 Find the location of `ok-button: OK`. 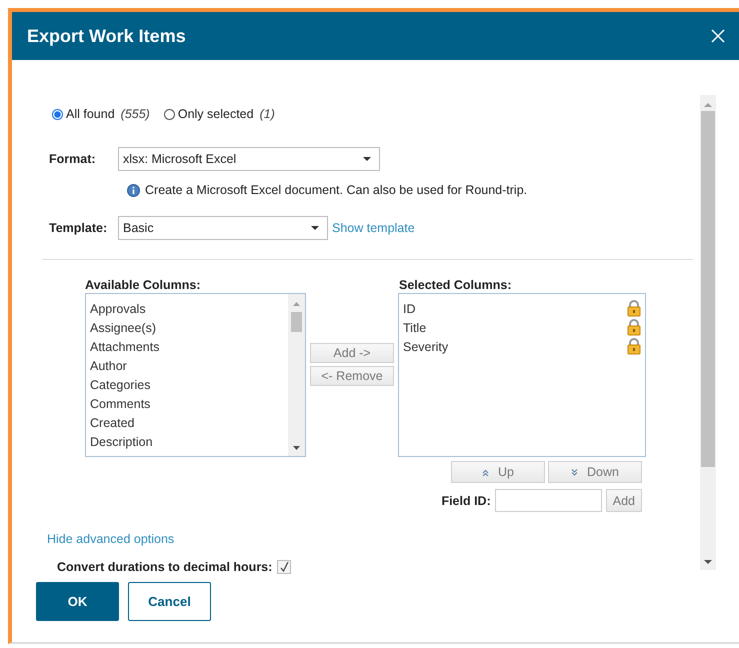

ok-button: OK is located at coordinates (77, 601).